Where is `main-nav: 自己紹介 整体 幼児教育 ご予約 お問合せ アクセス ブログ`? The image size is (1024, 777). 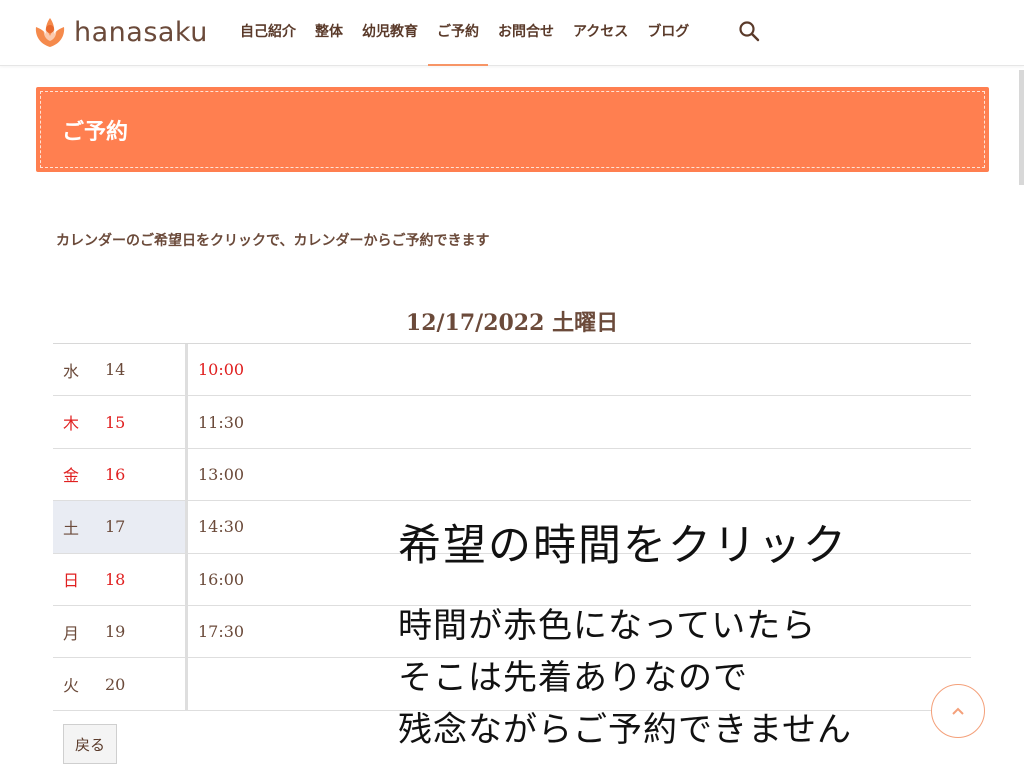
main-nav: 自己紹介 整体 幼児教育 ご予約 お問合せ アクセス ブログ is located at coordinates (474, 33).